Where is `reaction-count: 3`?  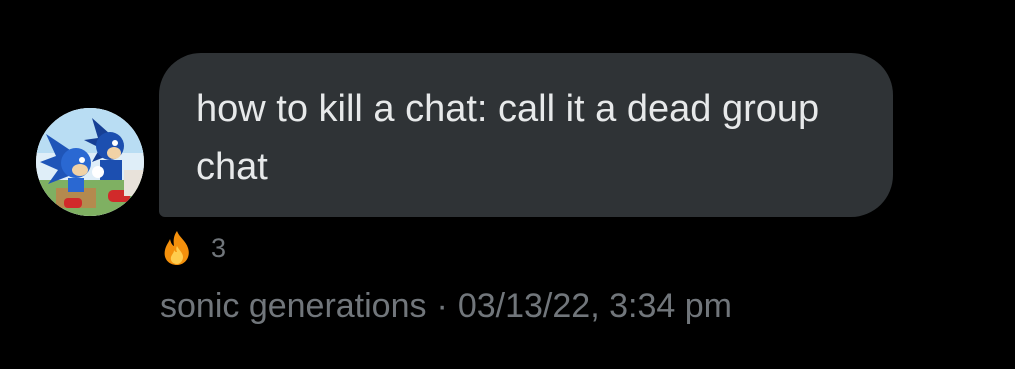
reaction-count: 3 is located at coordinates (219, 248).